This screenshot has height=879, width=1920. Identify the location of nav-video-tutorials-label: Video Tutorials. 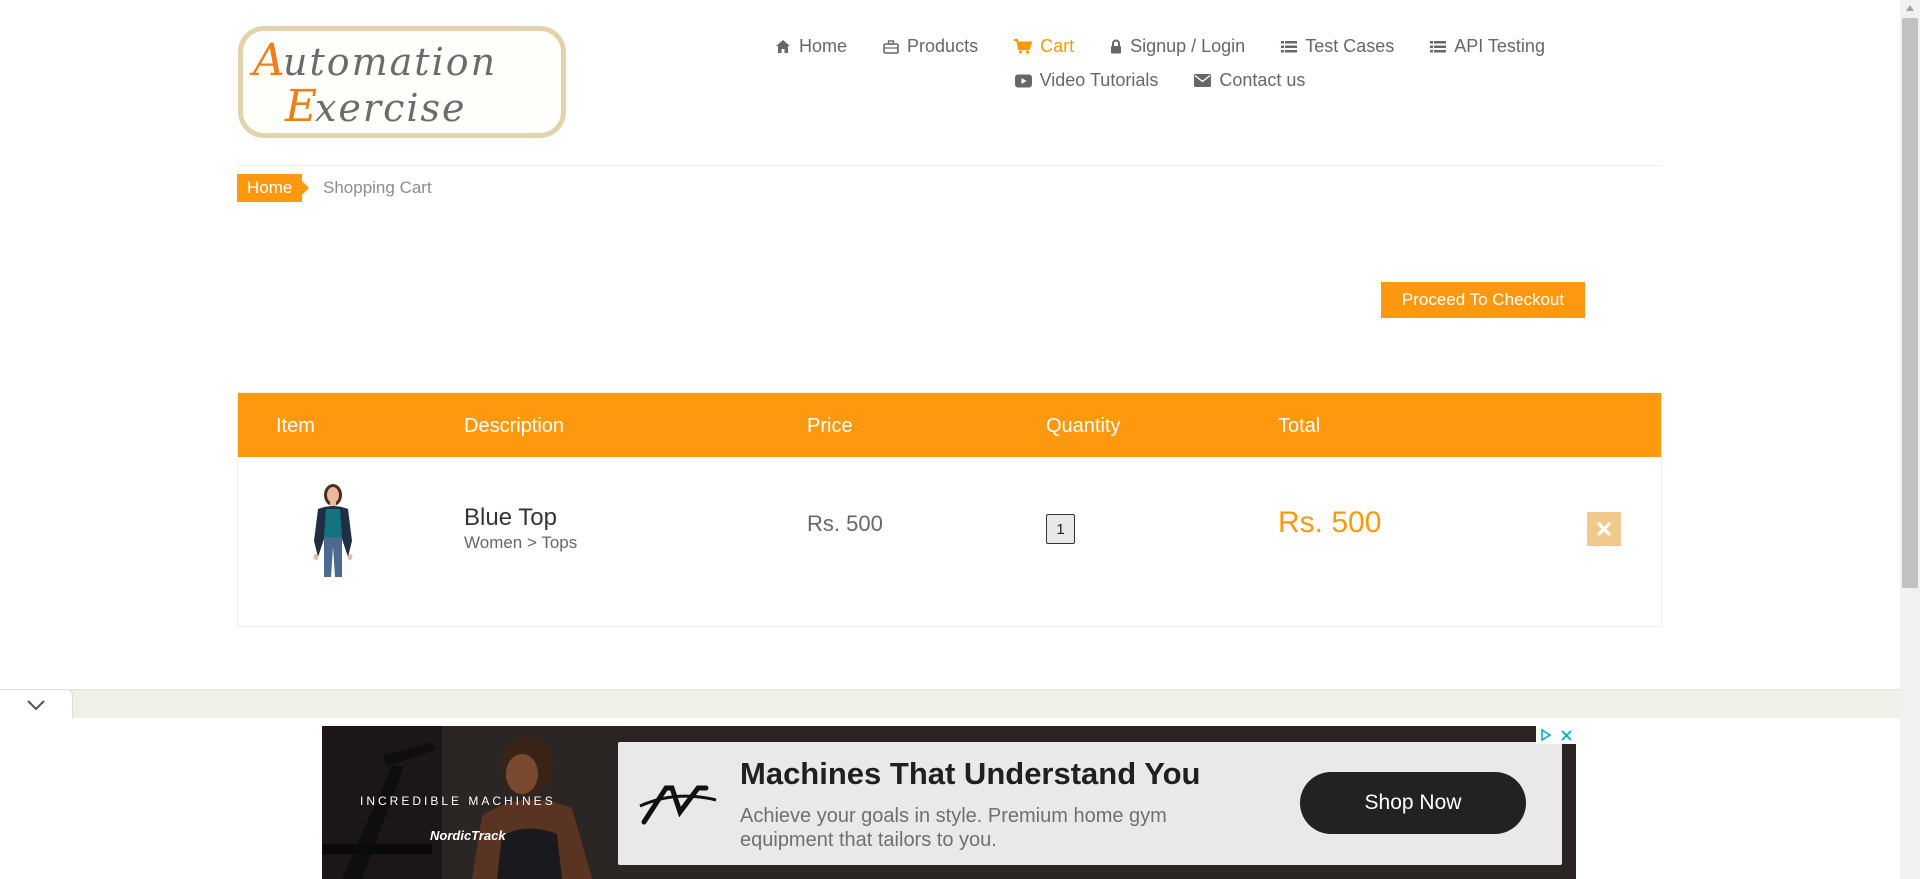
(1099, 80).